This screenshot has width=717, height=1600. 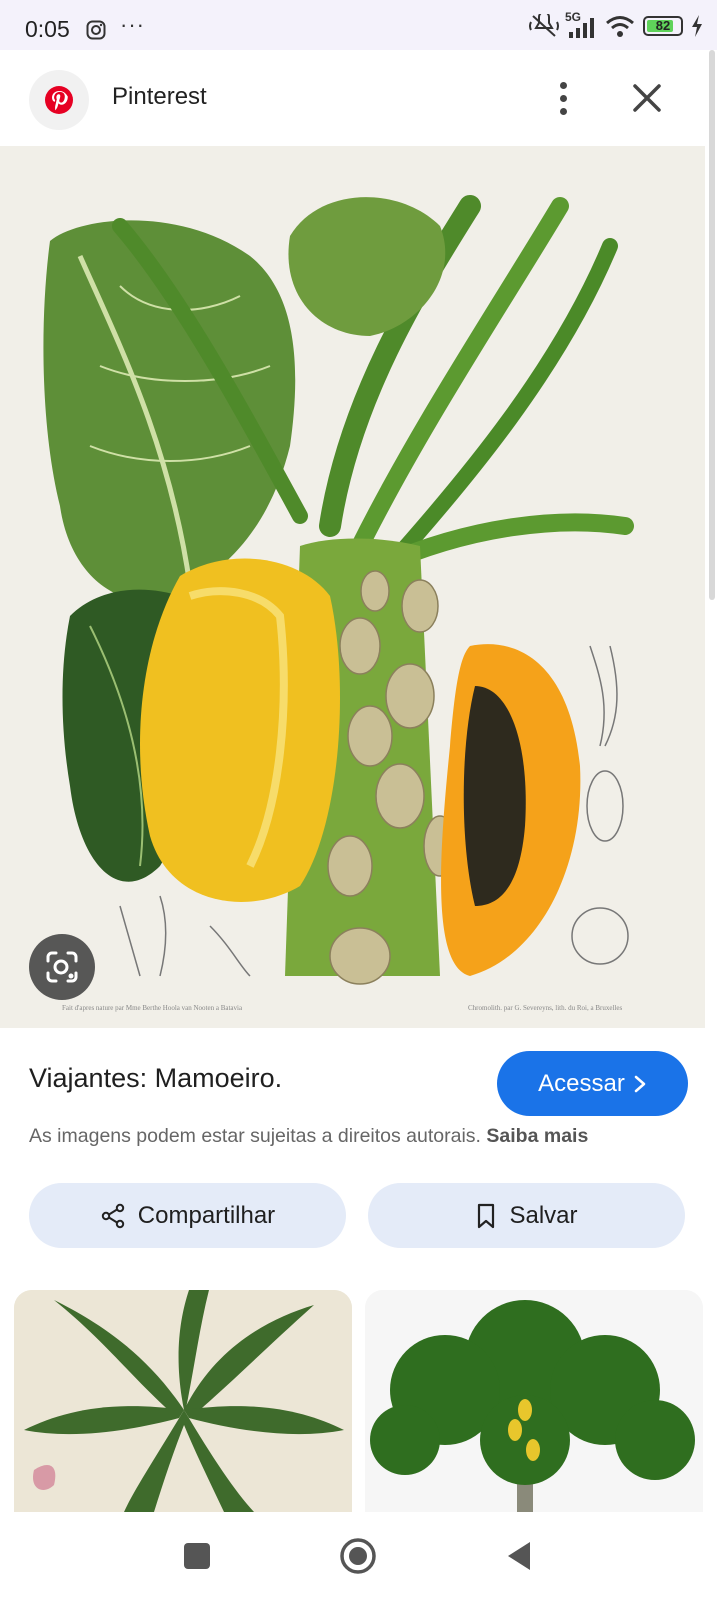 I want to click on status-overflow-icon: ···, so click(x=132, y=24).